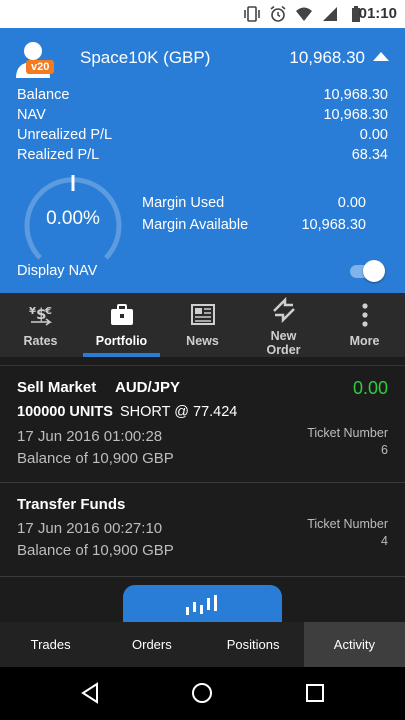 This screenshot has height=720, width=405. I want to click on margin-percent: 0.00%, so click(73, 218).